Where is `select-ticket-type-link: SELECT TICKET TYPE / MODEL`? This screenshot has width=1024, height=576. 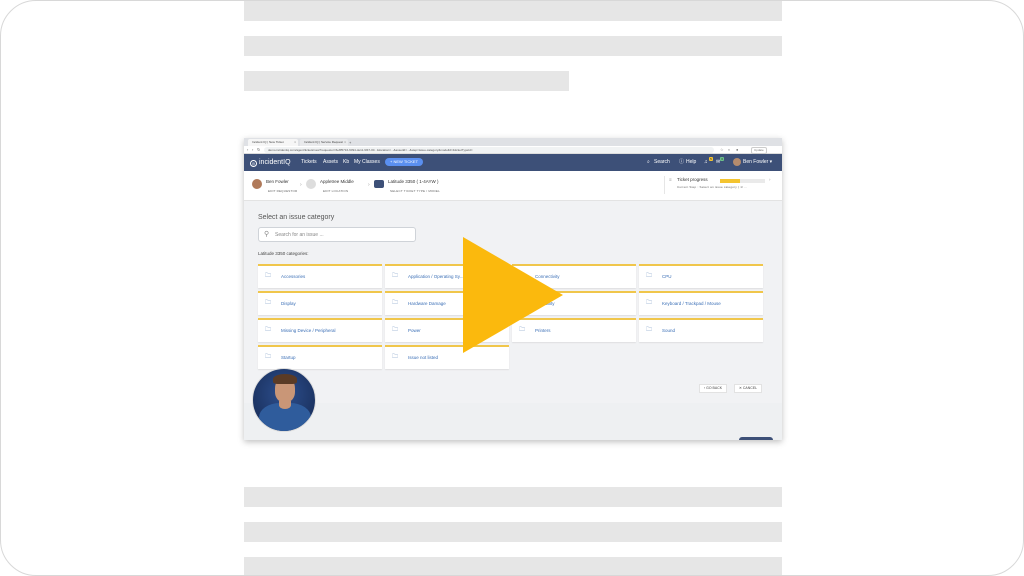
select-ticket-type-link: SELECT TICKET TYPE / MODEL is located at coordinates (415, 191).